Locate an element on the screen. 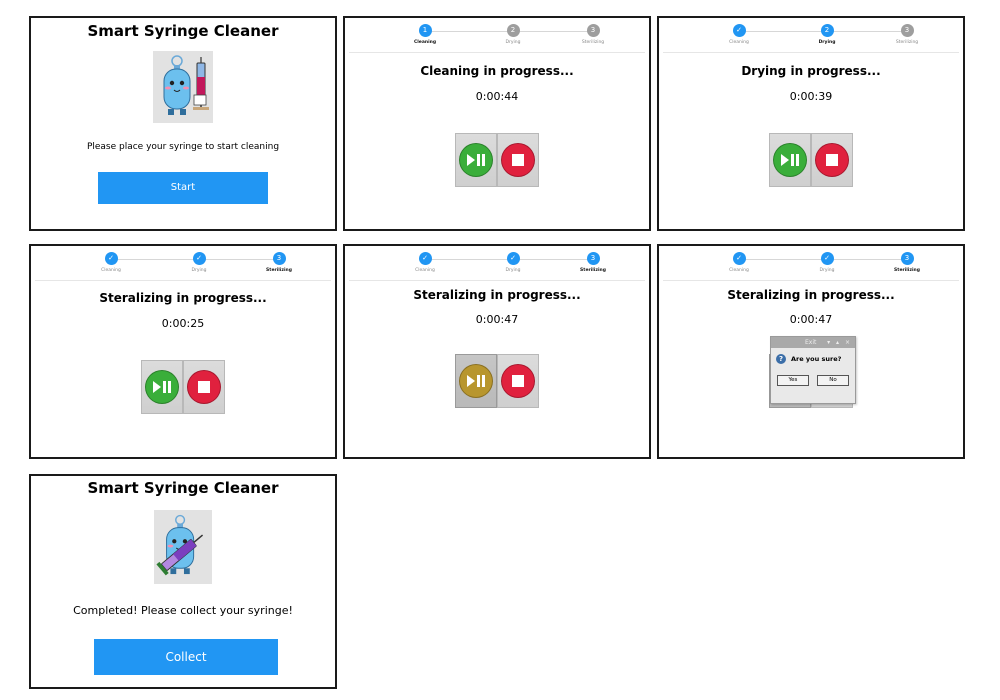 The height and width of the screenshot is (700, 1000). yes-button: Yes is located at coordinates (793, 380).